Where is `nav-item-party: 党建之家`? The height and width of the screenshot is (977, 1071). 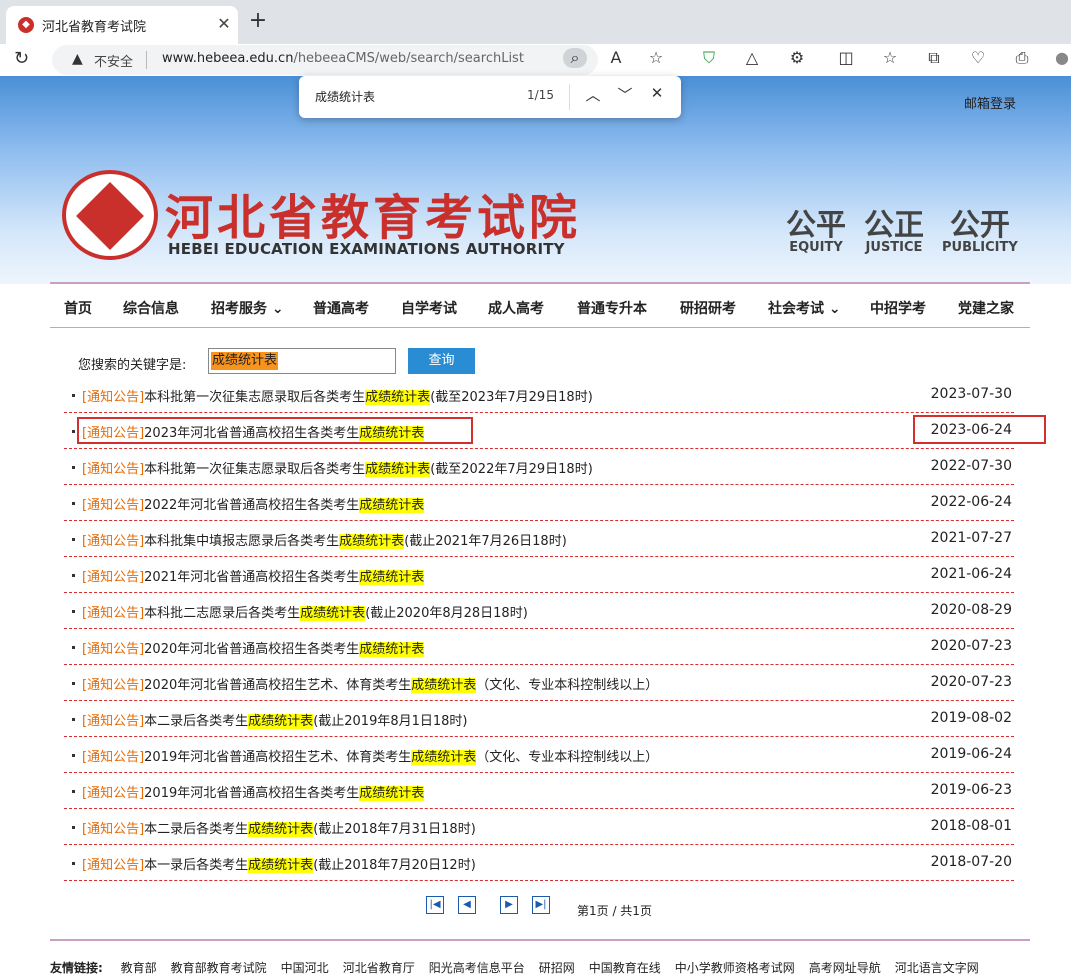 nav-item-party: 党建之家 is located at coordinates (986, 308).